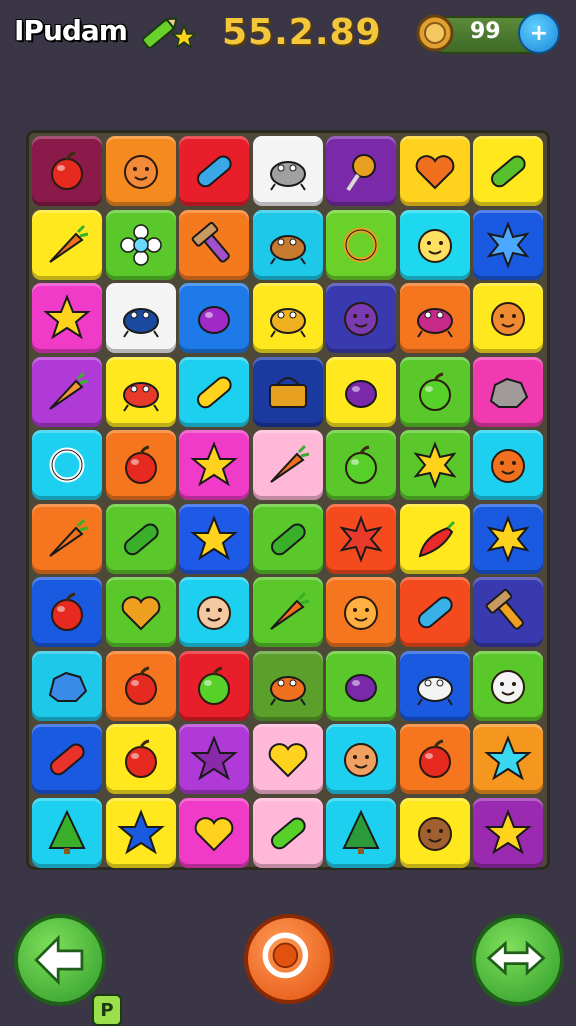 Image resolution: width=576 pixels, height=1026 pixels. I want to click on swap-button, so click(518, 960).